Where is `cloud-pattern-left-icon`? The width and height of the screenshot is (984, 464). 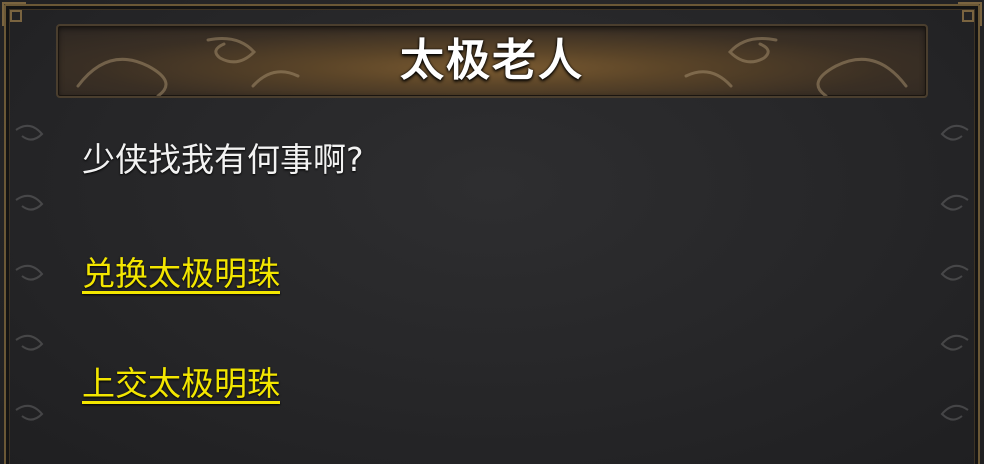 cloud-pattern-left-icon is located at coordinates (29, 272).